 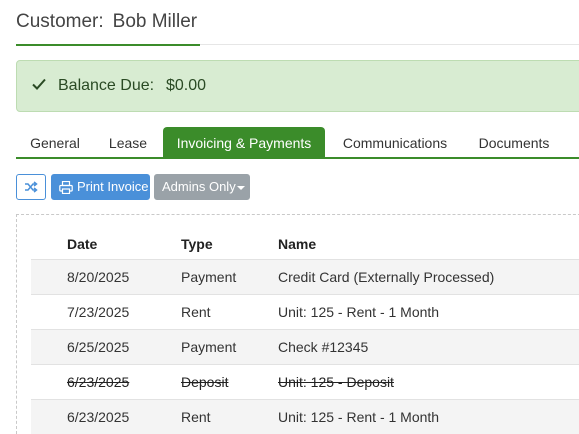 I want to click on table-row: 6/23/2025 Deposit Unit: 125 - Deposit, so click(x=305, y=381).